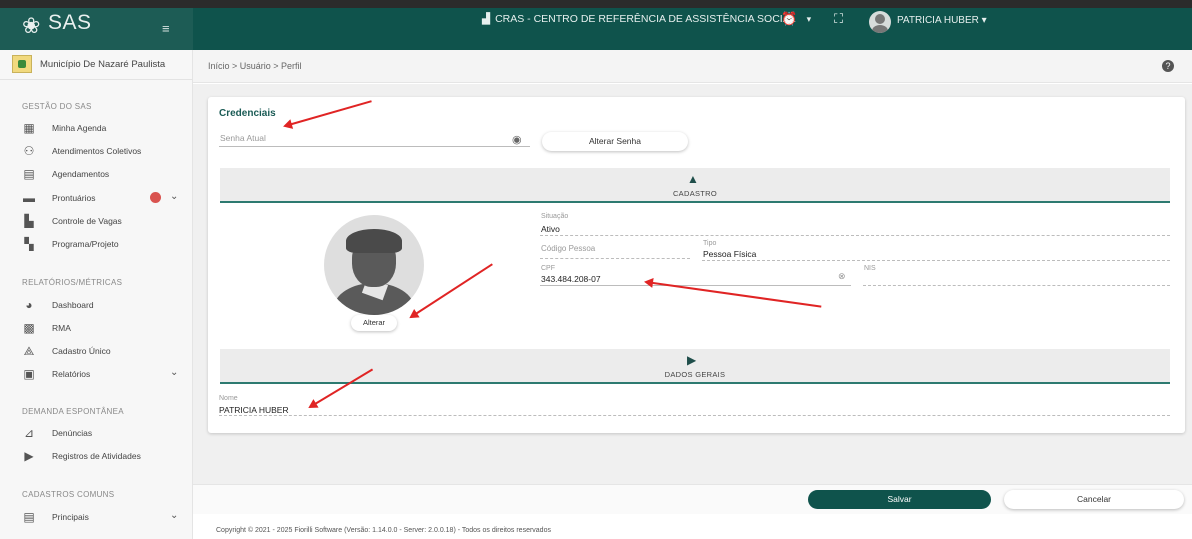  I want to click on sidebar-item-cadastro-unico: ⟁ Cadastro Único, so click(102, 351).